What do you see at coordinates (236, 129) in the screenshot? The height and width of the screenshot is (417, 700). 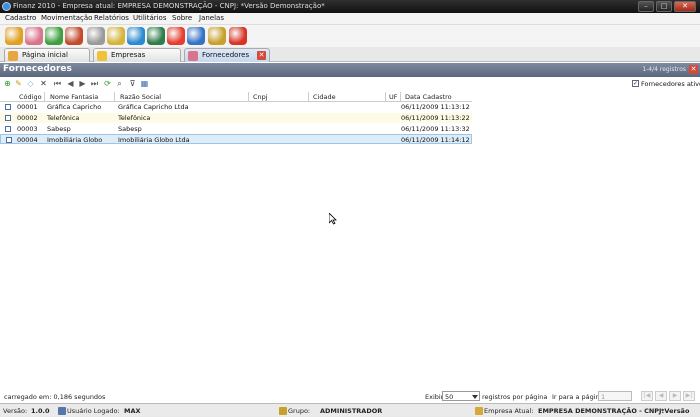 I see `table-row: 00003 Sabesp Sabesp 06/11/2009 11:13:32` at bounding box center [236, 129].